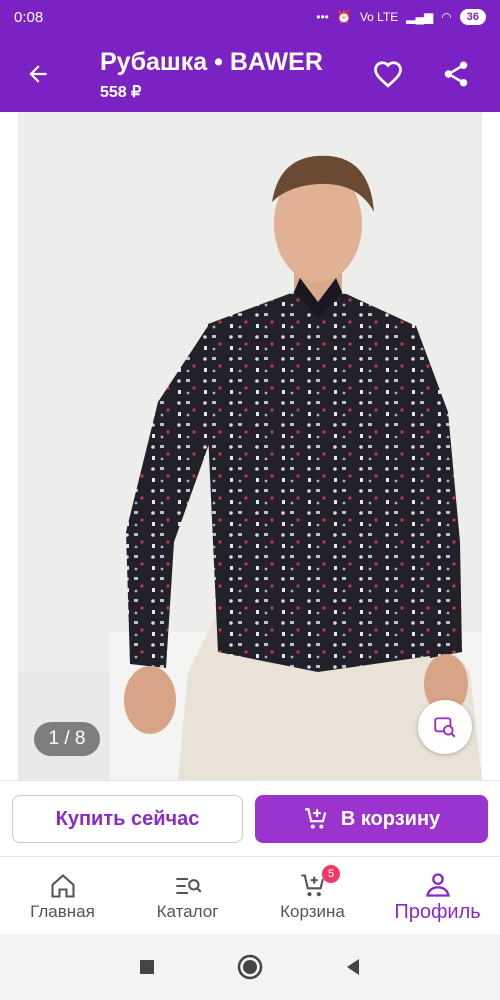  I want to click on image-search-icon, so click(445, 727).